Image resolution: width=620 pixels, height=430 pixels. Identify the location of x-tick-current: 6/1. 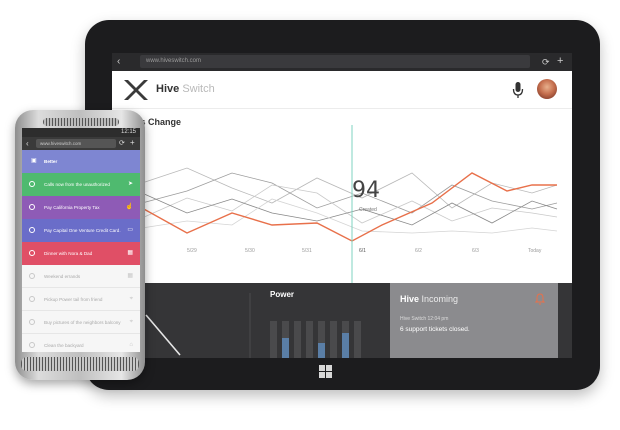
(362, 251).